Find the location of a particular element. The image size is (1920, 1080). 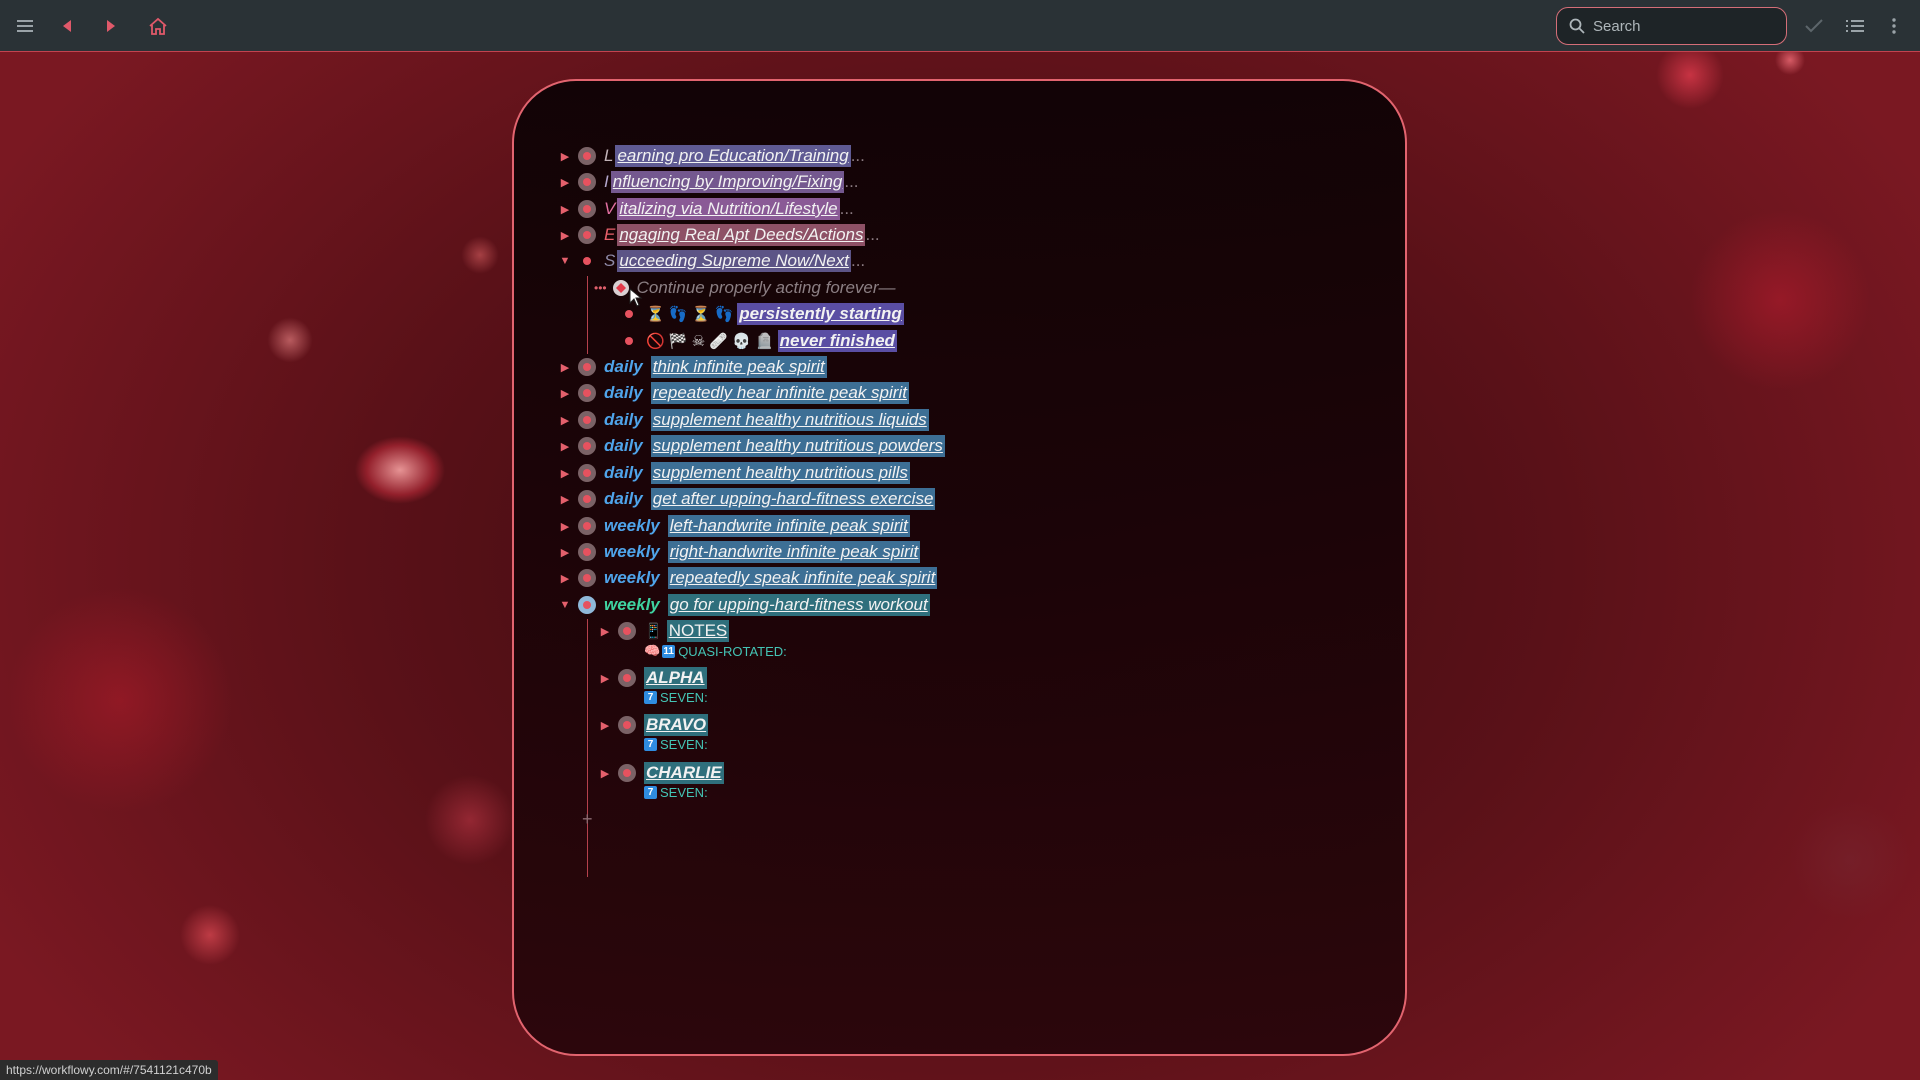

item-text: persistently starting is located at coordinates (820, 314).